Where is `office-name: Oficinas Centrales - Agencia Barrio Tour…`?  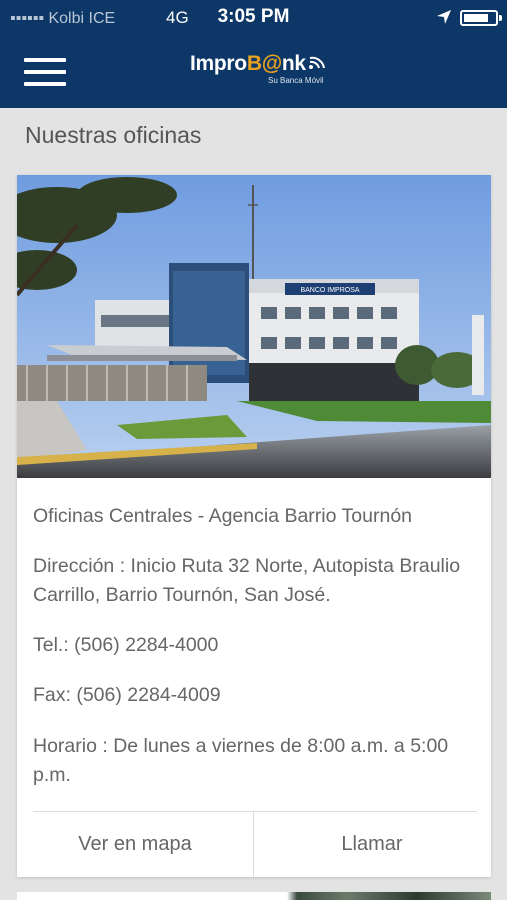 office-name: Oficinas Centrales - Agencia Barrio Tour… is located at coordinates (223, 516).